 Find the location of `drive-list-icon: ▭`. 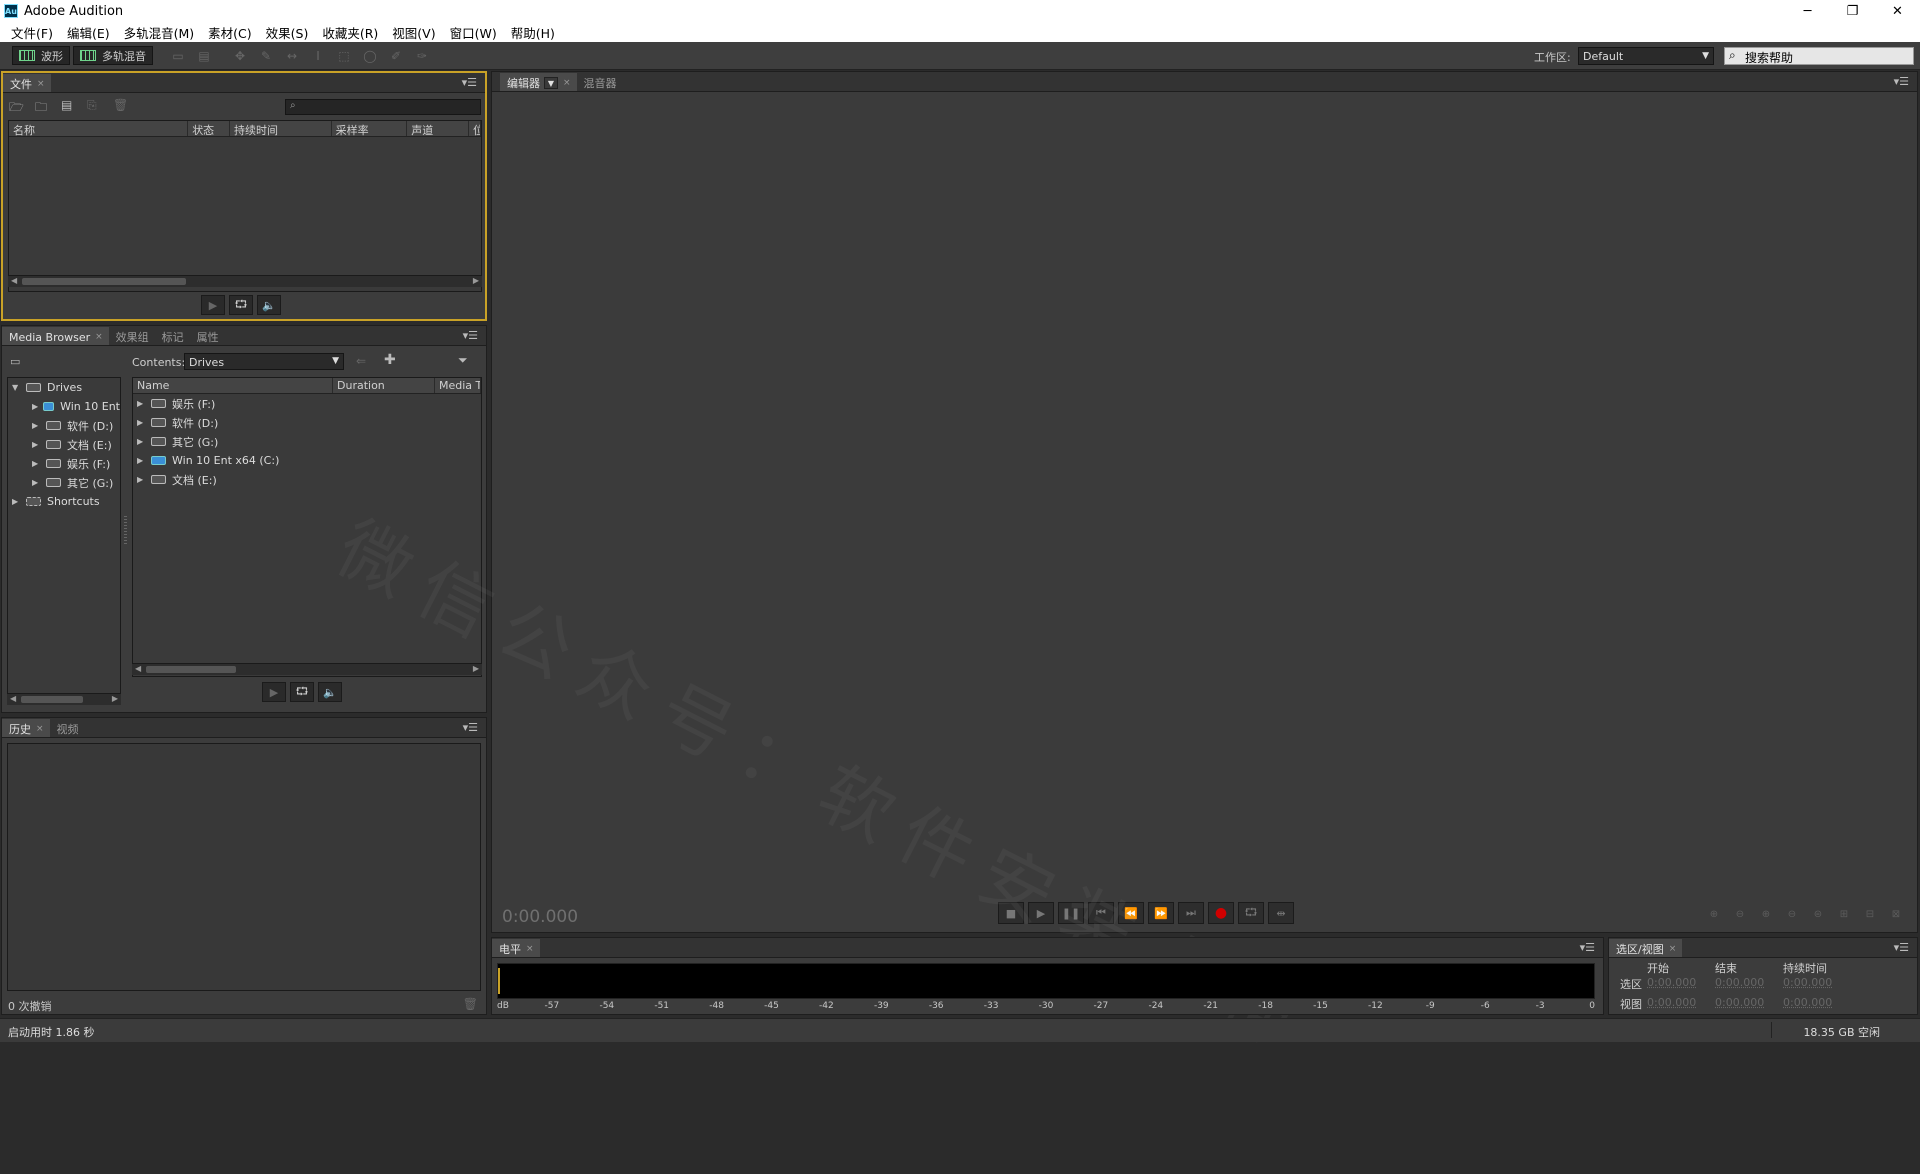

drive-list-icon: ▭ is located at coordinates (15, 361).